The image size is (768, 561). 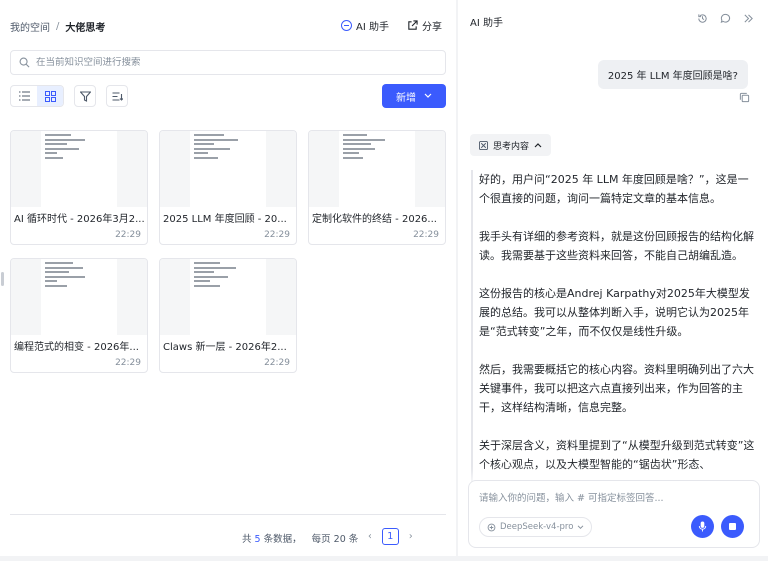 I want to click on voice-input-button, so click(x=702, y=526).